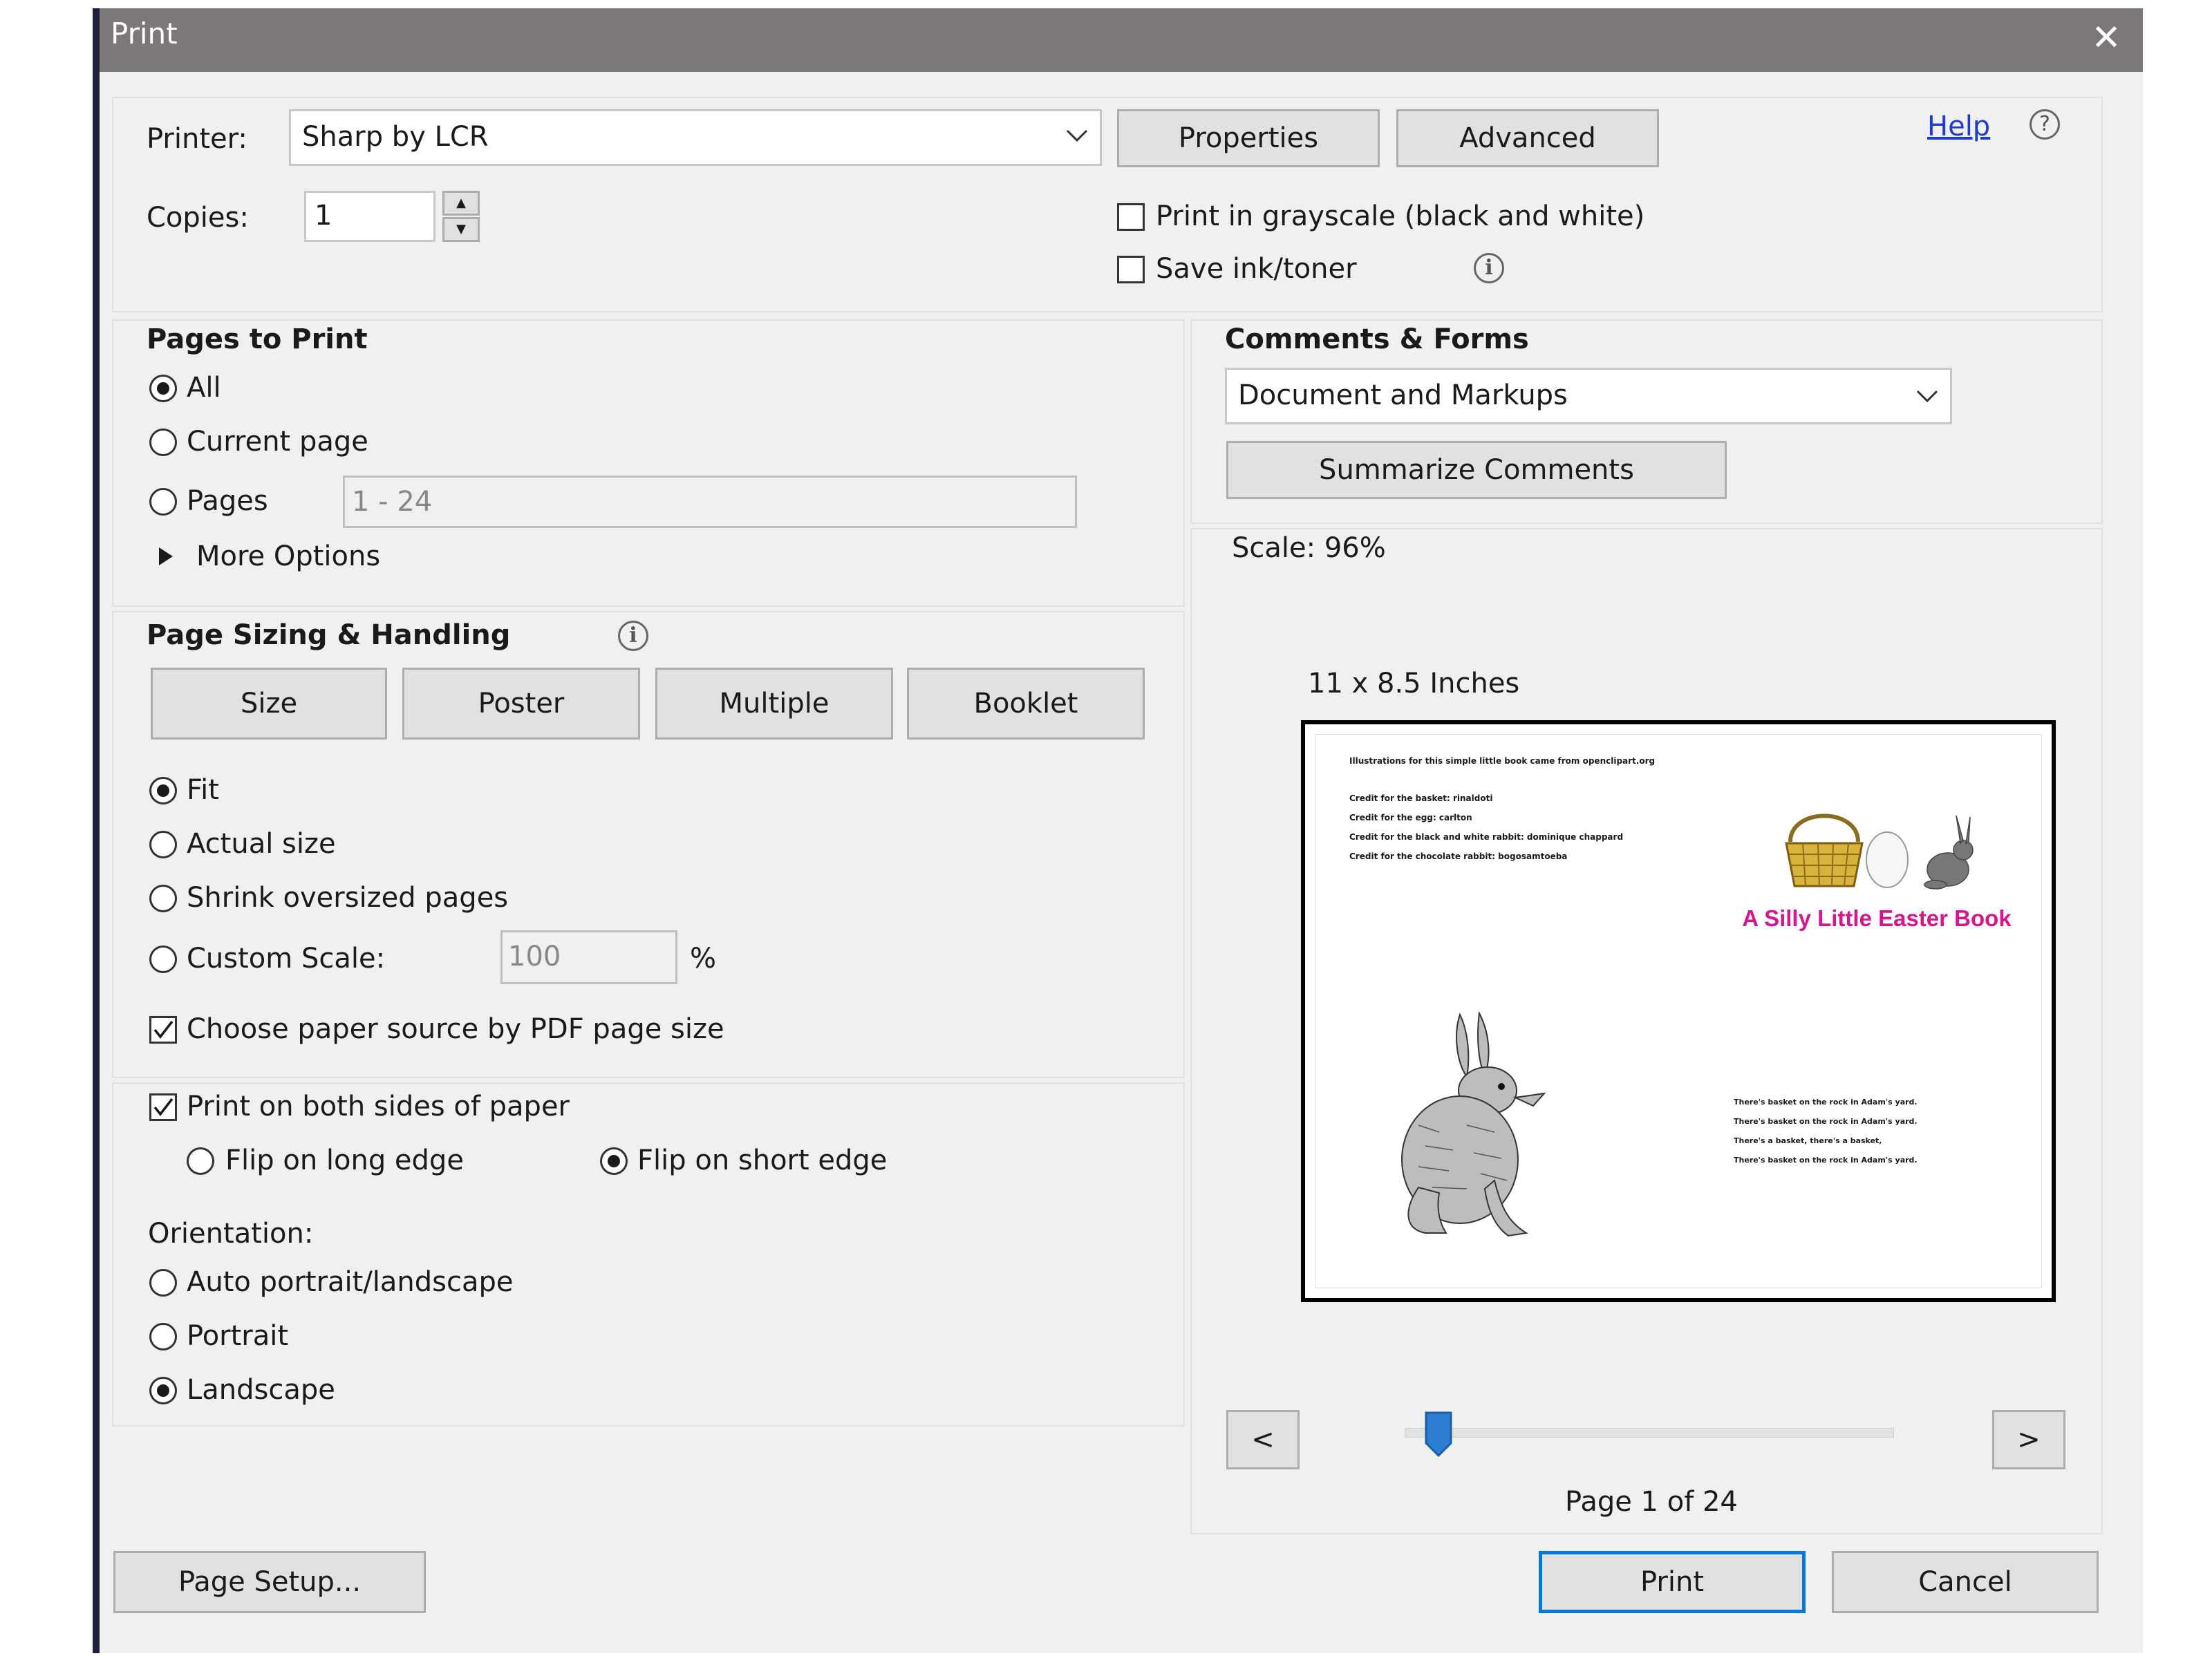 The width and height of the screenshot is (2212, 1656). Describe the element at coordinates (204, 388) in the screenshot. I see `radio-all-label: All` at that location.